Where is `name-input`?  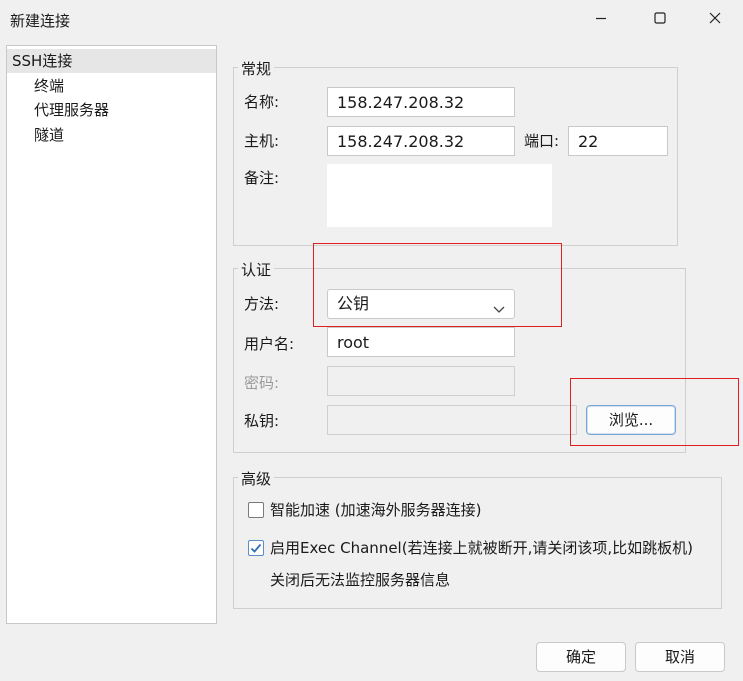
name-input is located at coordinates (421, 102).